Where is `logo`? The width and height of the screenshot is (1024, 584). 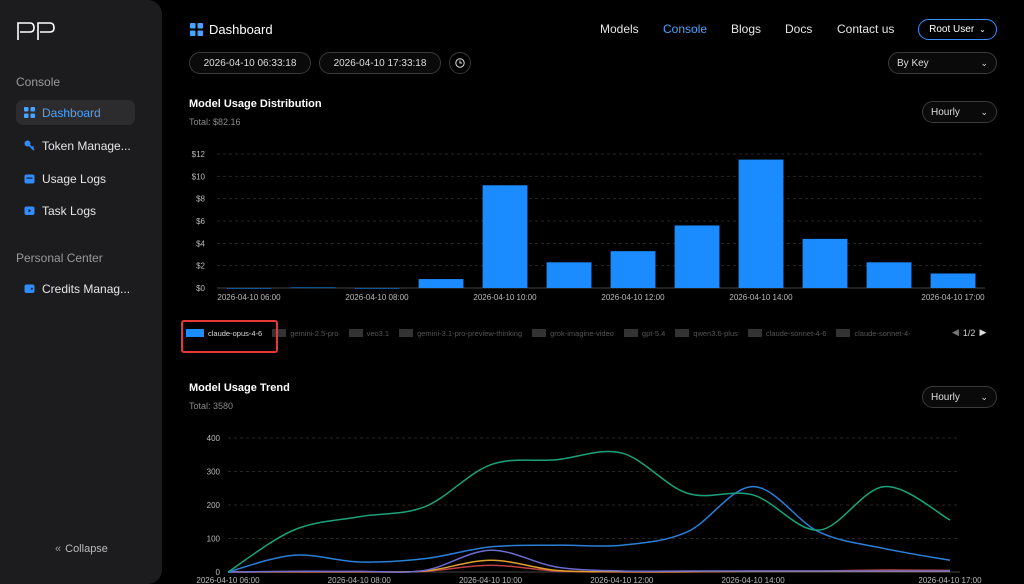 logo is located at coordinates (36, 31).